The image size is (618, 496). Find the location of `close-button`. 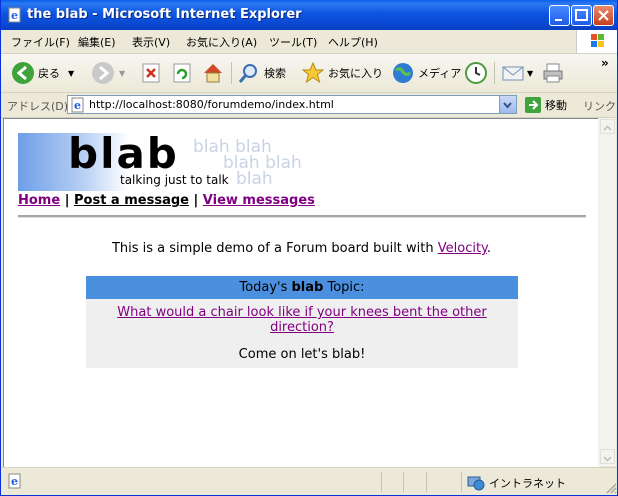

close-button is located at coordinates (603, 15).